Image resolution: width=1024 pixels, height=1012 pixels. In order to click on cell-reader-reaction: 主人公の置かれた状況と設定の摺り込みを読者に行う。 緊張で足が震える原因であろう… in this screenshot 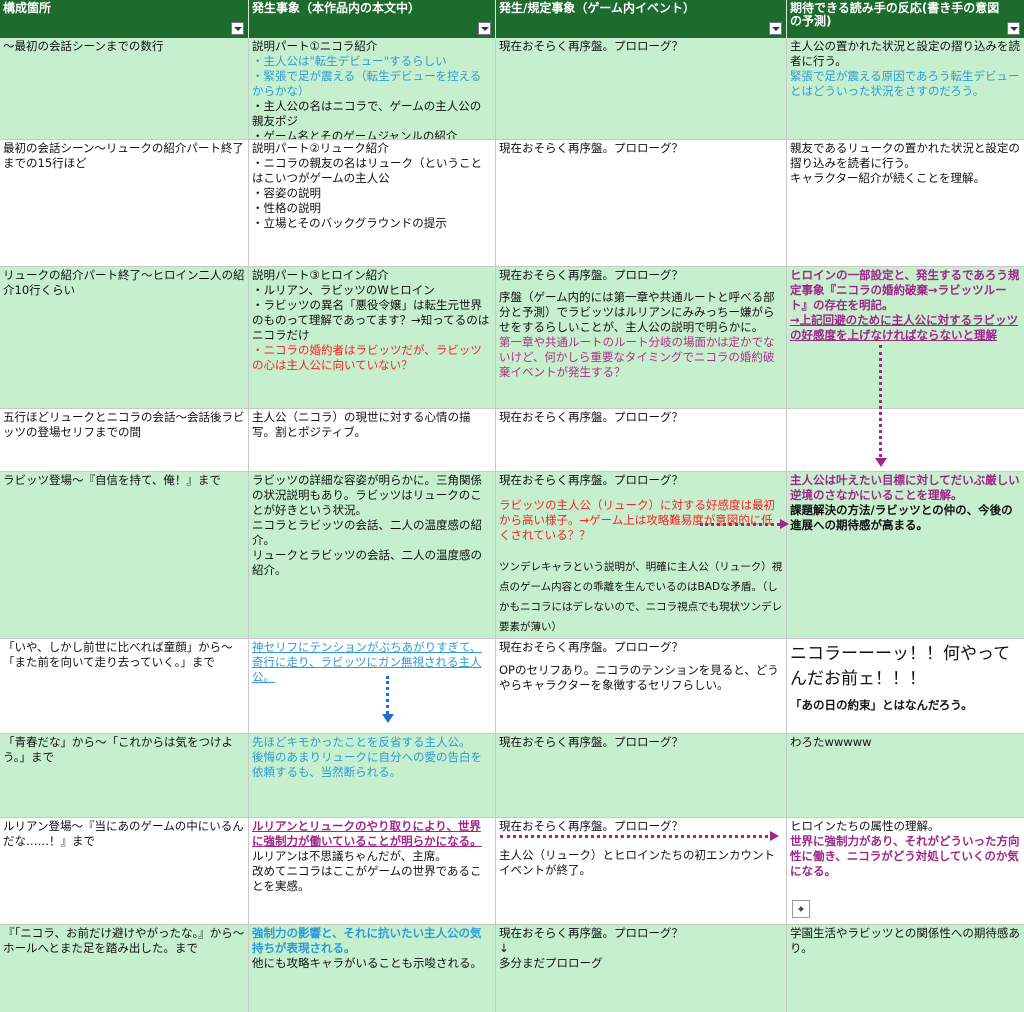, I will do `click(905, 88)`.